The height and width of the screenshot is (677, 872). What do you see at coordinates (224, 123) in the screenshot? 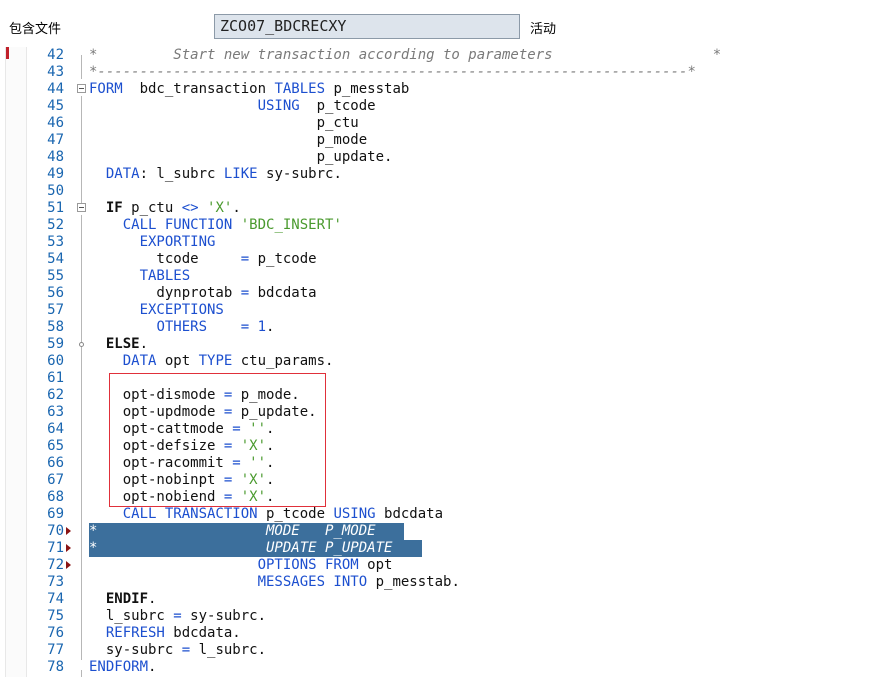
I see `code-token: p_ctu` at bounding box center [224, 123].